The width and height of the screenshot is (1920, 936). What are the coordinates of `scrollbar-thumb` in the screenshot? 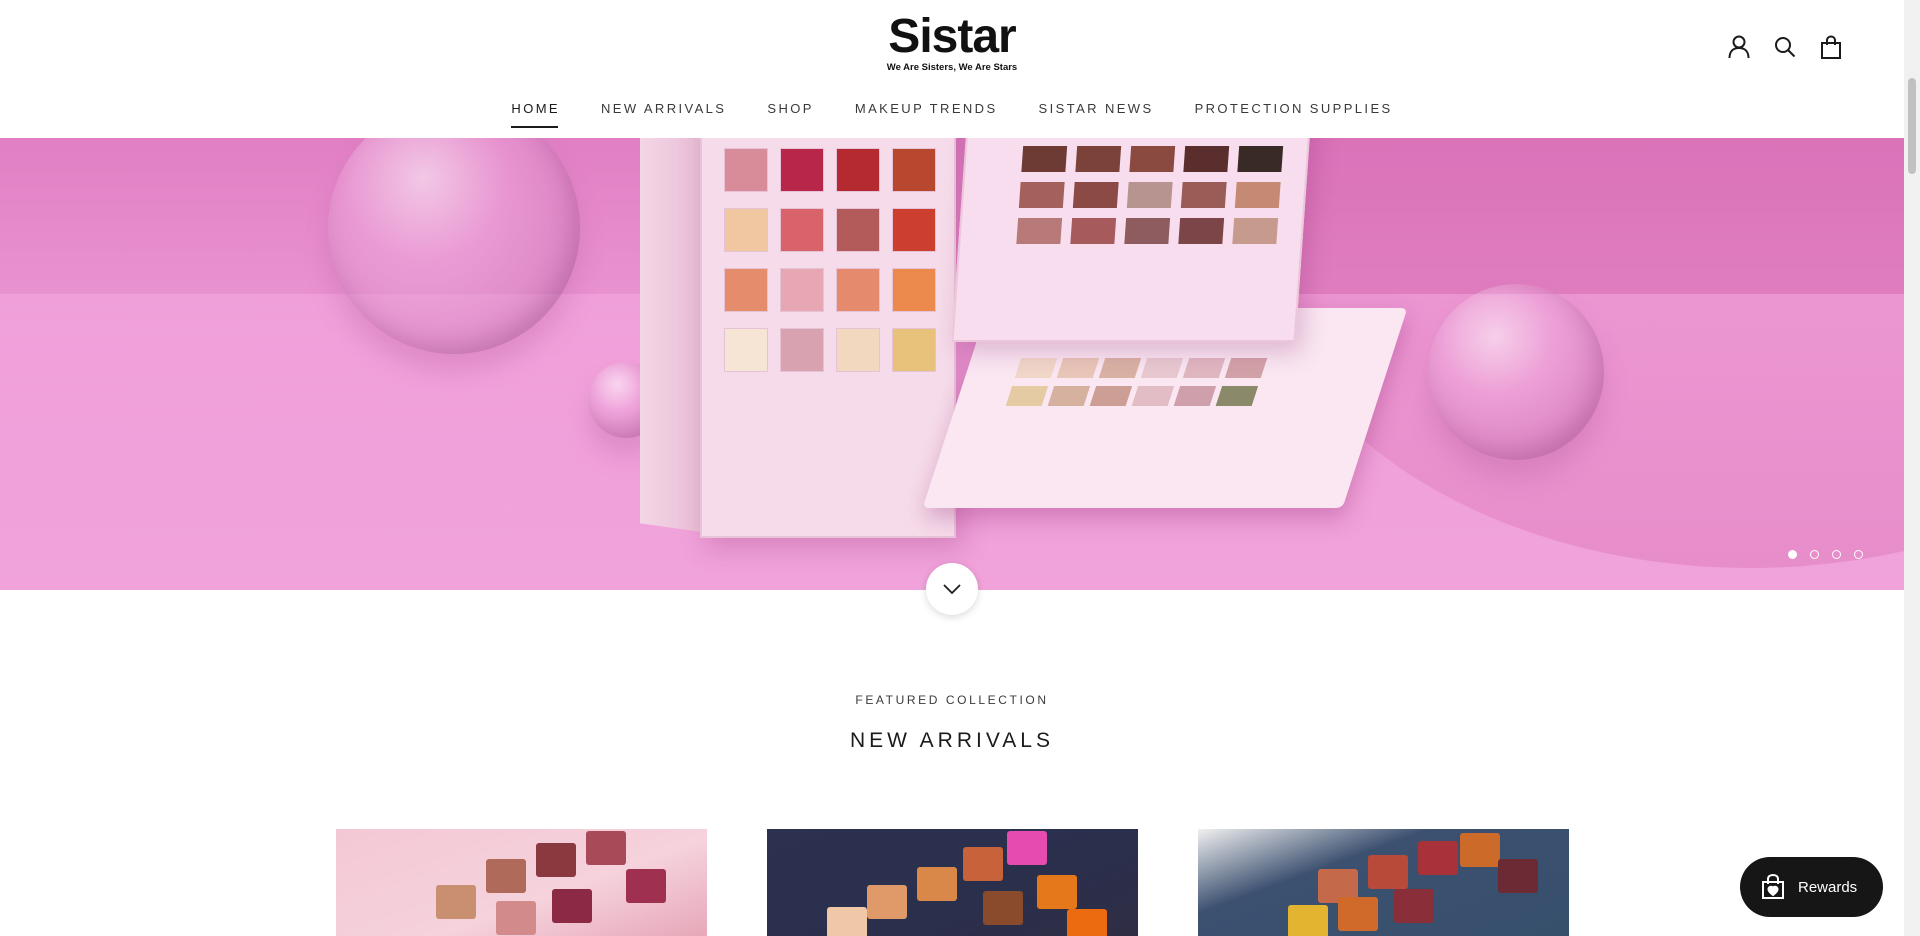 It's located at (1912, 126).